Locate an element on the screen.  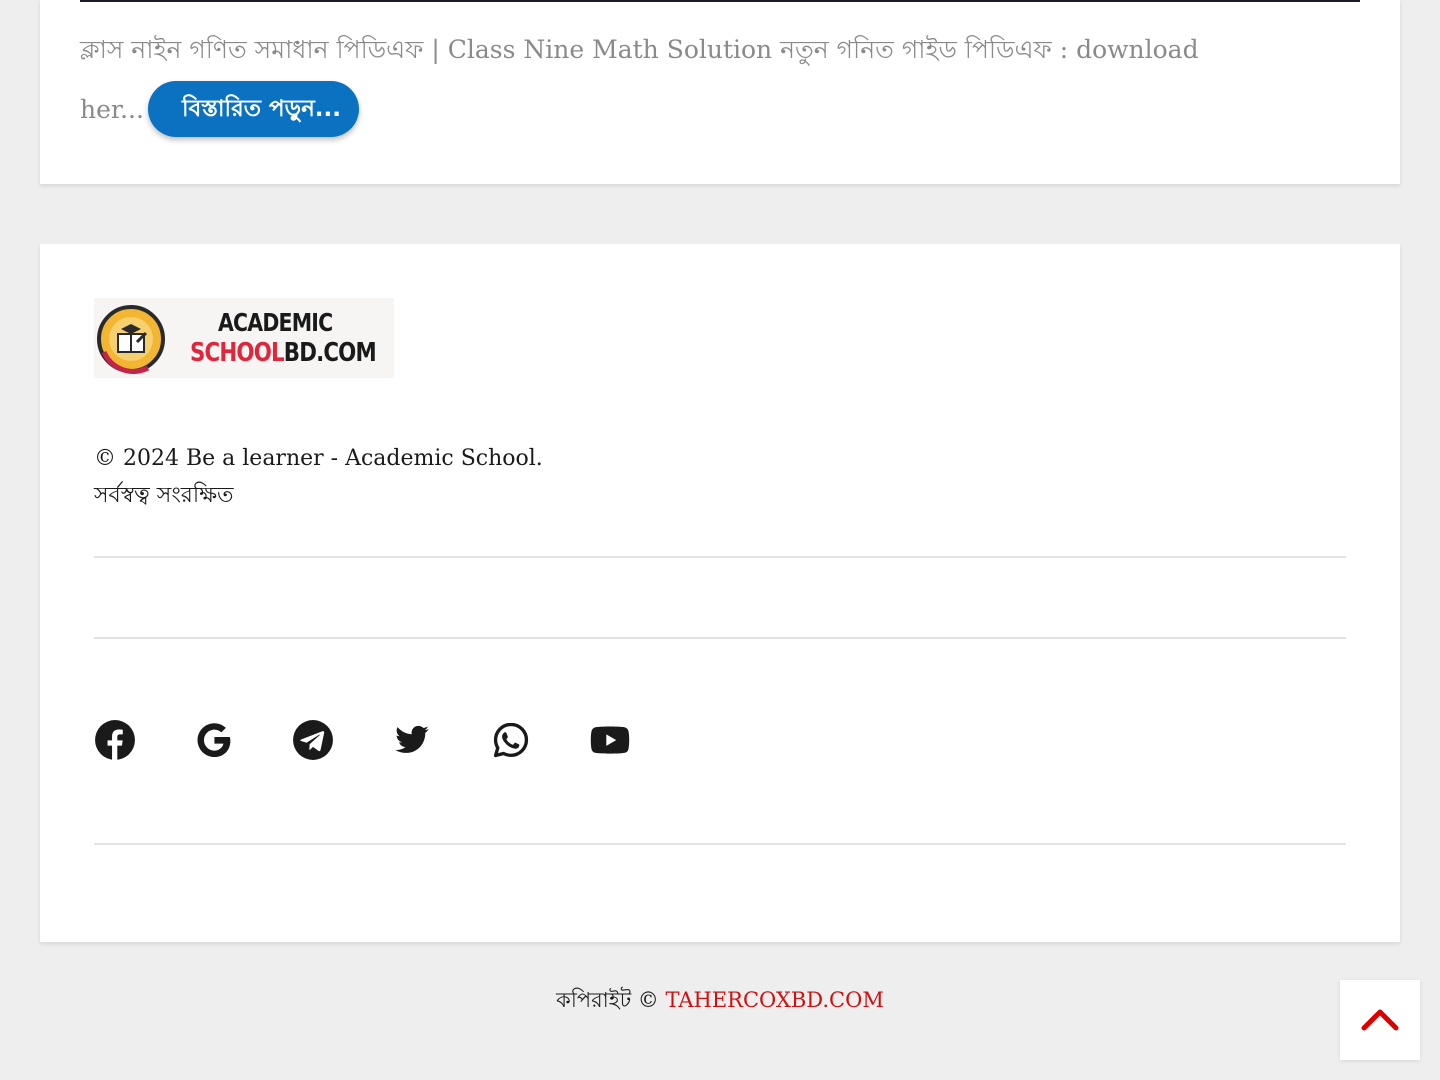
twitter-icon is located at coordinates (412, 740).